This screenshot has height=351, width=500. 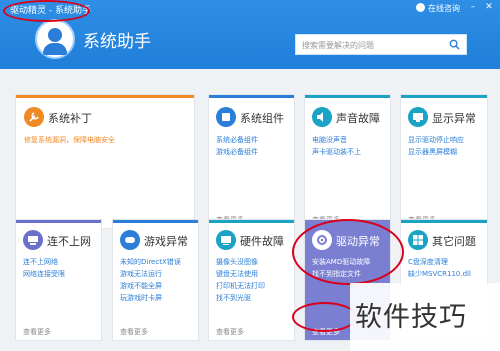 What do you see at coordinates (105, 161) in the screenshot?
I see `card-system-patch: 系统补丁 修复系统漏洞，保障电脑安全` at bounding box center [105, 161].